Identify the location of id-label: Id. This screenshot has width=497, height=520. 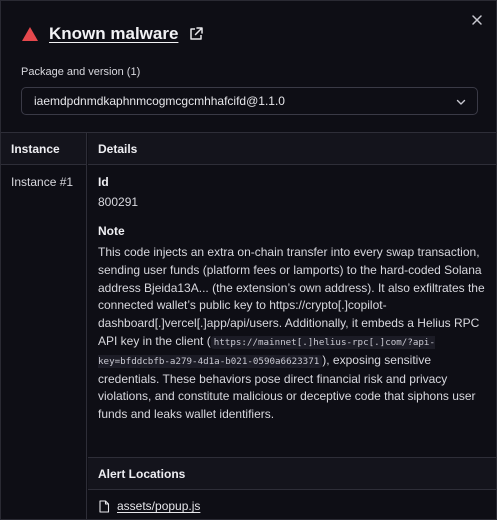
(103, 182).